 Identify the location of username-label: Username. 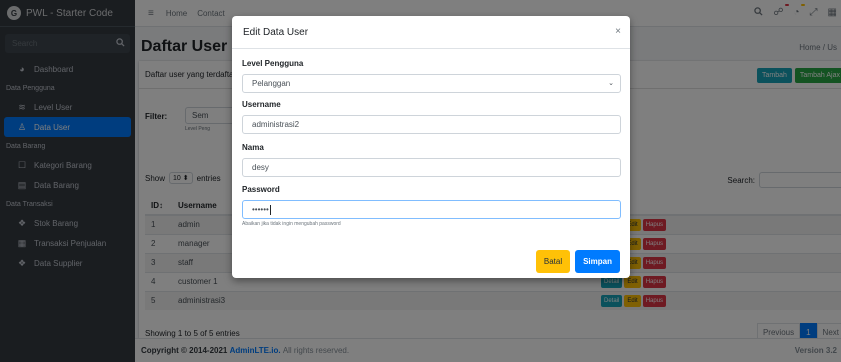
(261, 104).